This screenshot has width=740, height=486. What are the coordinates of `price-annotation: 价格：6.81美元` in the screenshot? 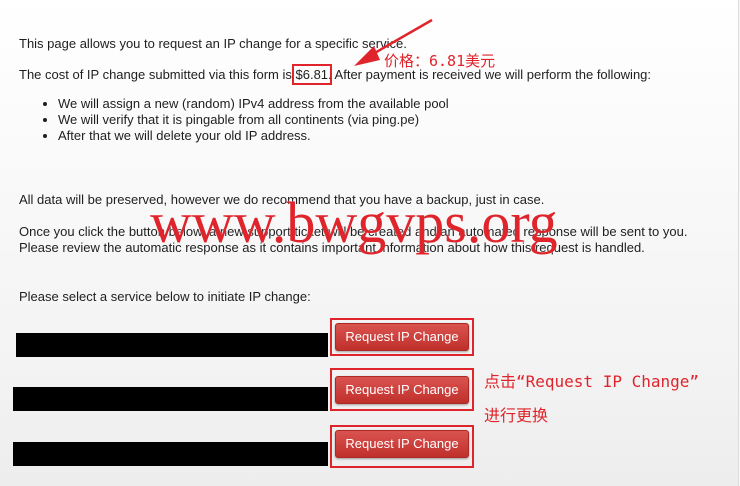 It's located at (440, 61).